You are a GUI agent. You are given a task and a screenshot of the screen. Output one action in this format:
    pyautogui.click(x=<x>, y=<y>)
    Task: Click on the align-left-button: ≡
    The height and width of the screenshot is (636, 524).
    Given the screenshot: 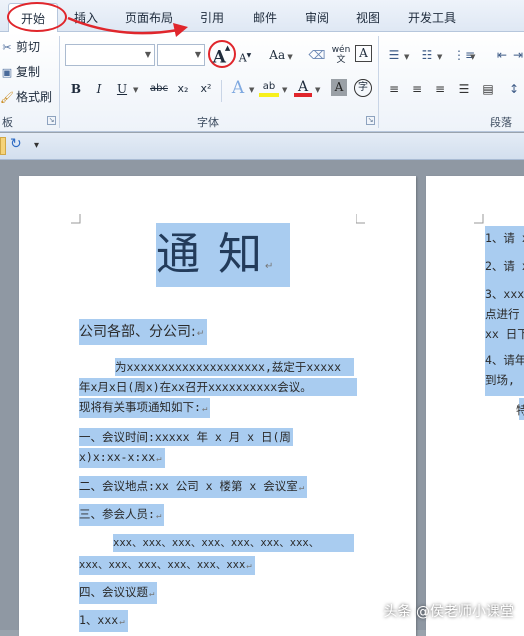 What is the action you would take?
    pyautogui.click(x=394, y=89)
    